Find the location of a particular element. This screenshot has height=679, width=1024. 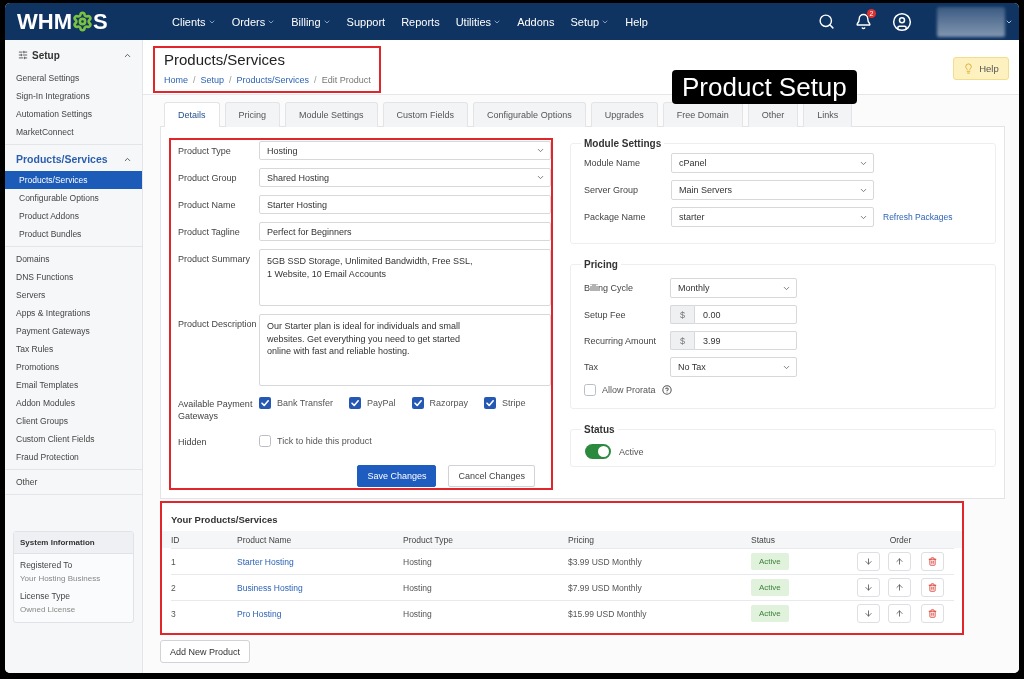

textarea-field: Our Starter plan is ideal for individuals and small websites. Get everything you need to get started online with fast and reliable hosting. is located at coordinates (405, 350).